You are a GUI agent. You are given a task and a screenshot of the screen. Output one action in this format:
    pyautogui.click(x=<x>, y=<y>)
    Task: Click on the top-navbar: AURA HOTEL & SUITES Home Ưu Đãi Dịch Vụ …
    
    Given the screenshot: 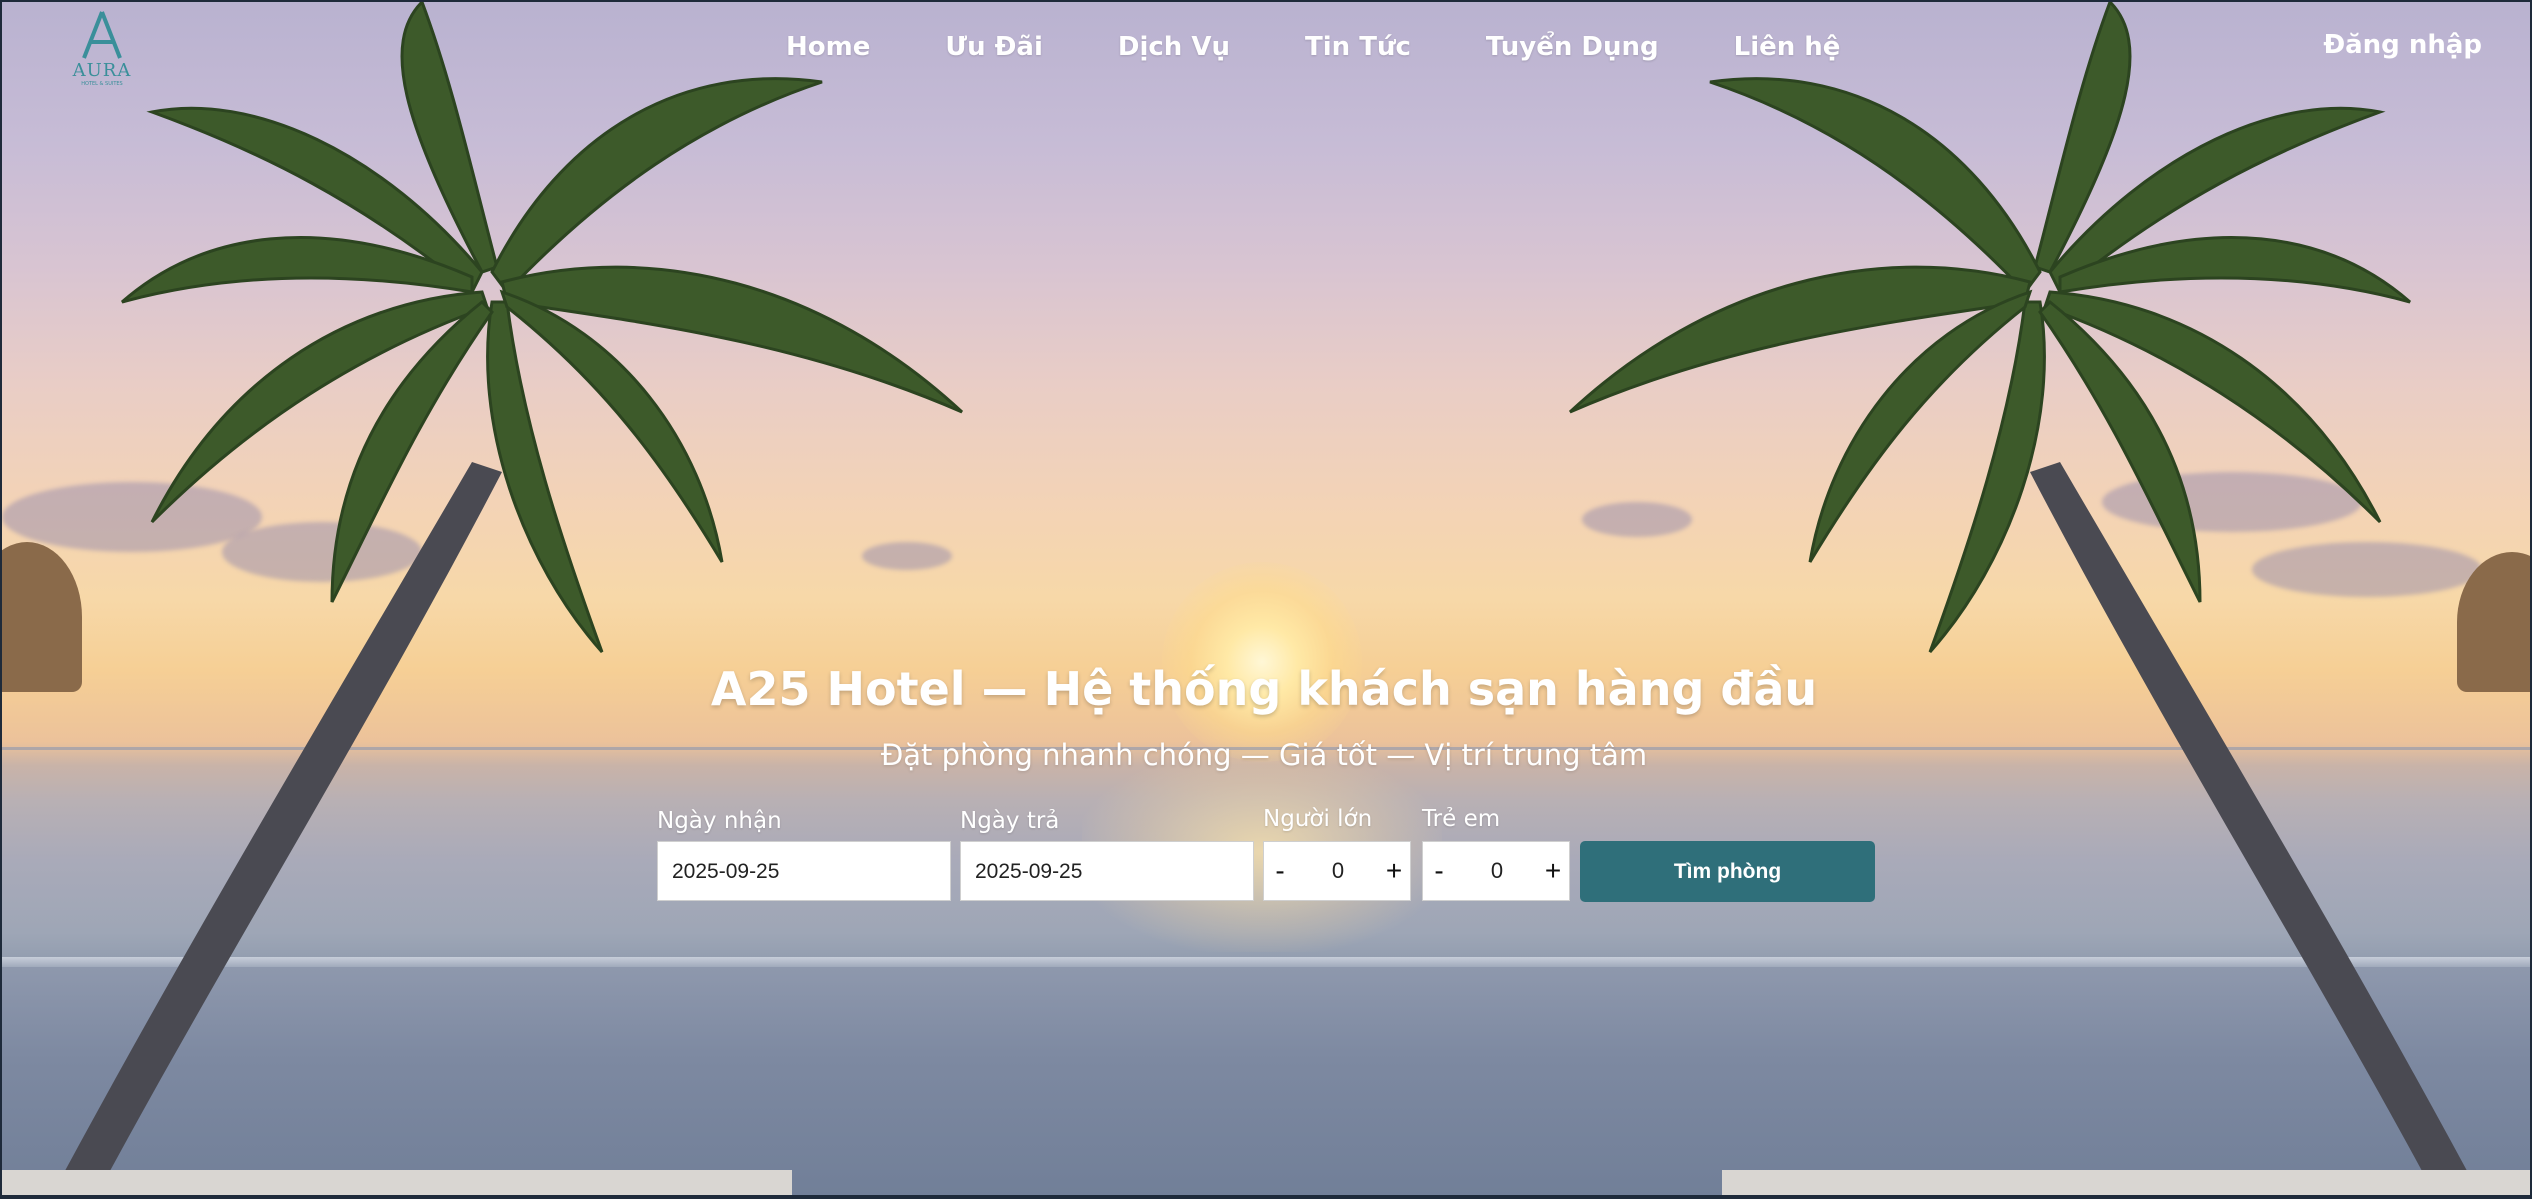 What is the action you would take?
    pyautogui.click(x=1266, y=50)
    